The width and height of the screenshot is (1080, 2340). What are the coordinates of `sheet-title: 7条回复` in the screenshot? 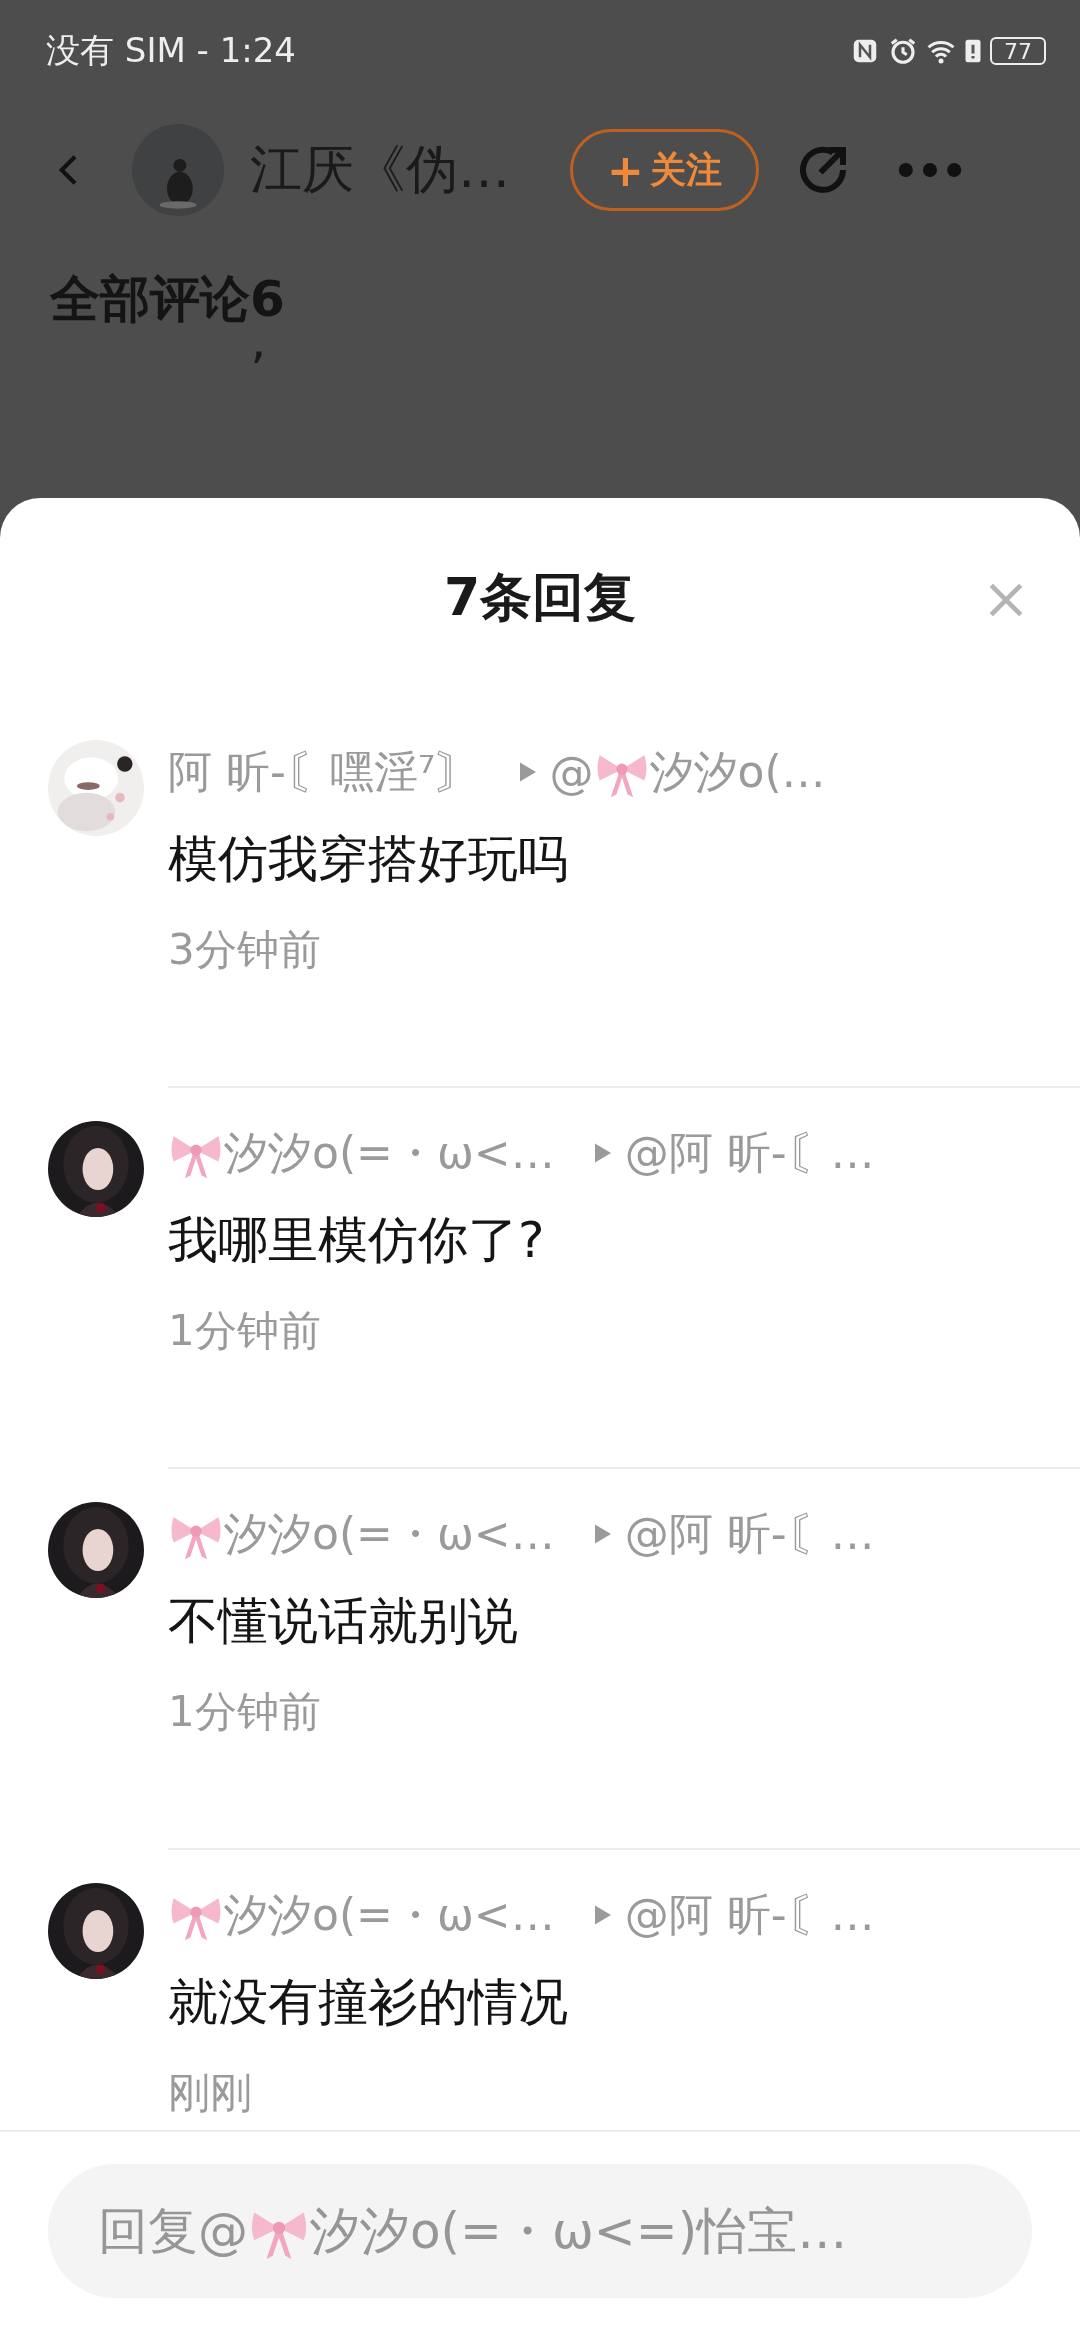 It's located at (540, 597).